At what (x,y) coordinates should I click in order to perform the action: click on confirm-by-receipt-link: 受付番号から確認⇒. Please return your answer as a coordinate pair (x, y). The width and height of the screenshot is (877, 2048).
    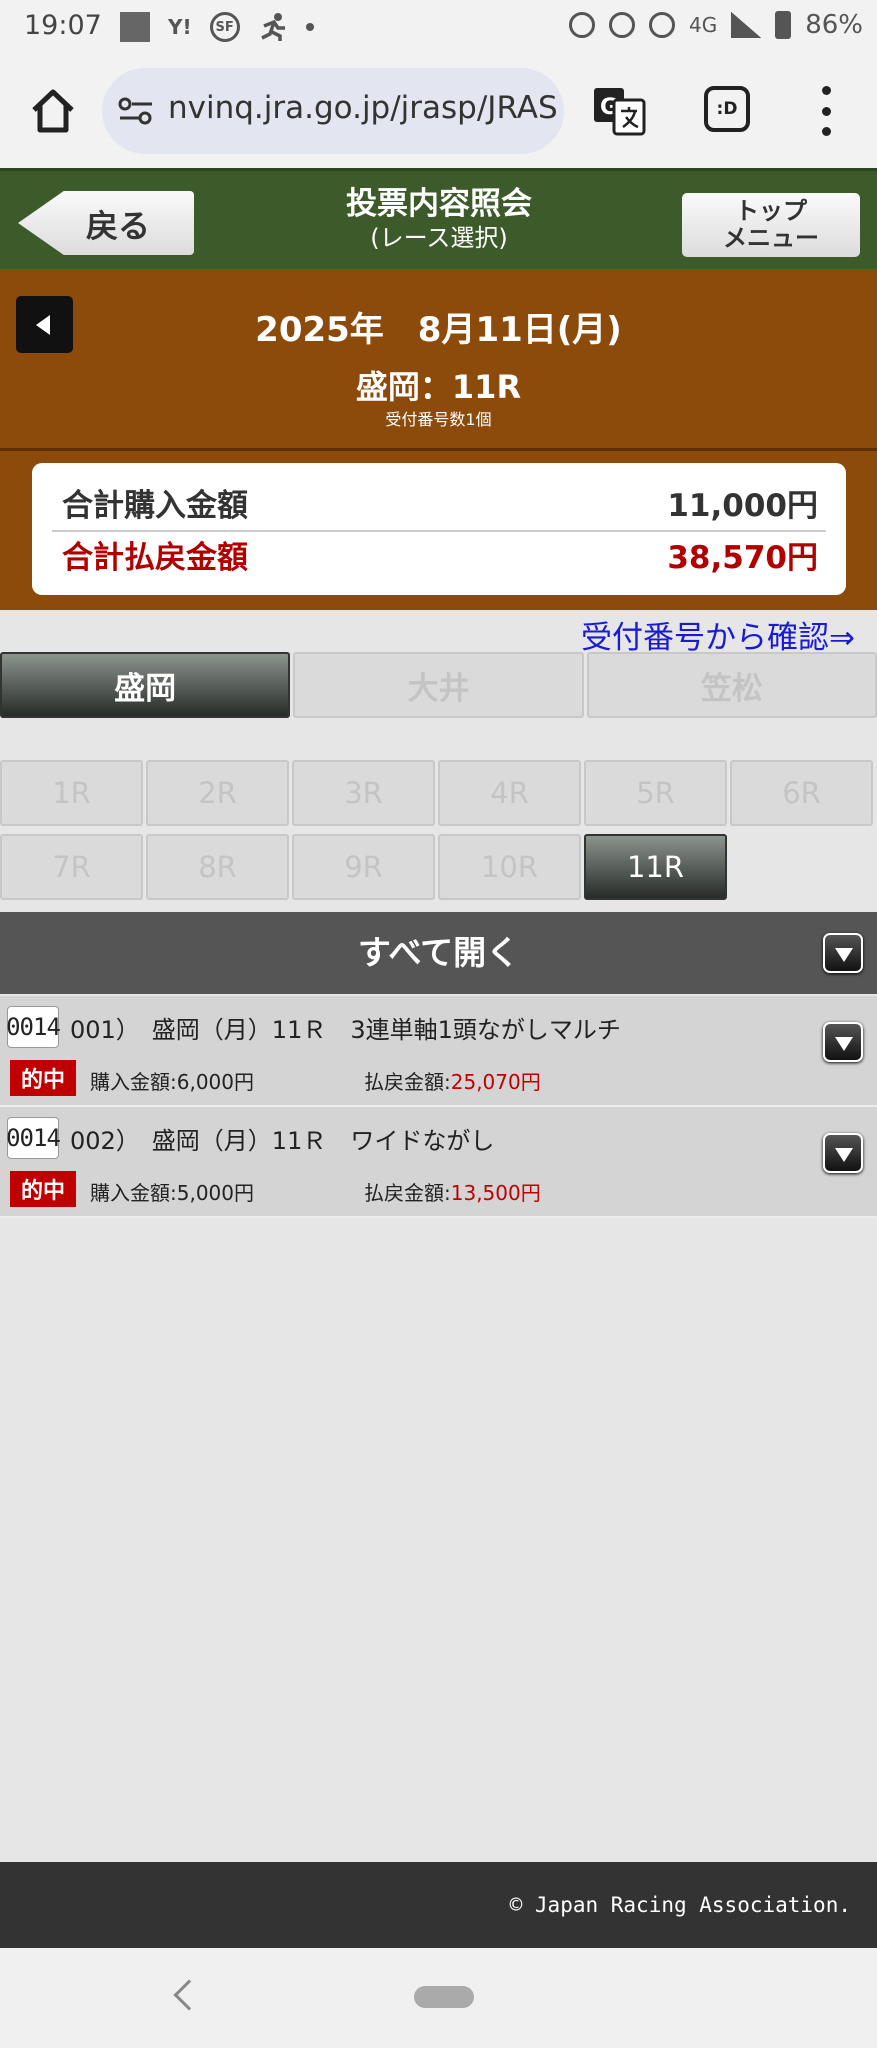
    Looking at the image, I should click on (718, 634).